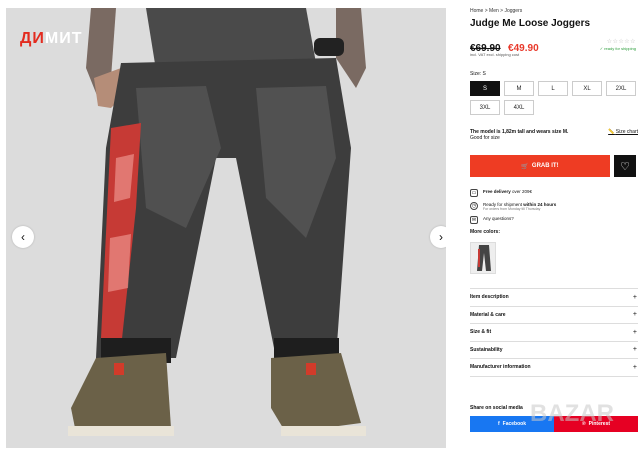  Describe the element at coordinates (519, 107) in the screenshot. I see `size-option-4xl: 4XL` at that location.